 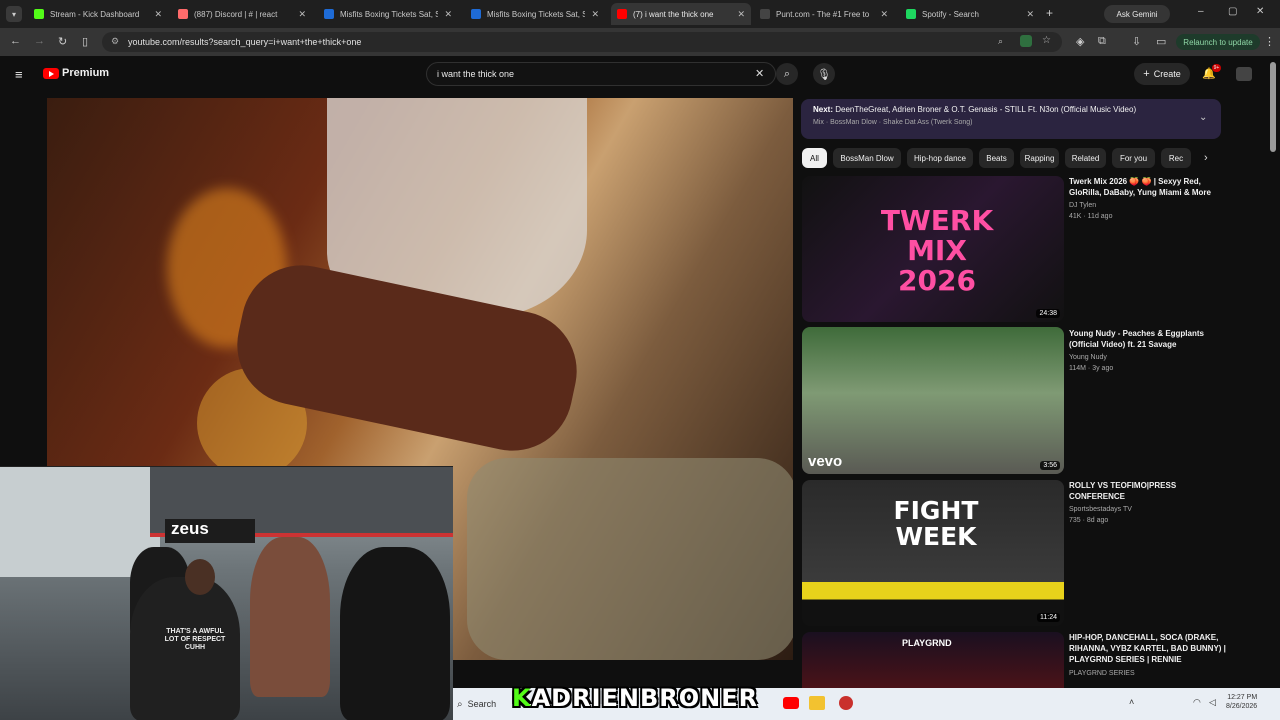 What do you see at coordinates (98, 14) in the screenshot?
I see `browser-tab-1: Stream - Kick Dashboard ✕` at bounding box center [98, 14].